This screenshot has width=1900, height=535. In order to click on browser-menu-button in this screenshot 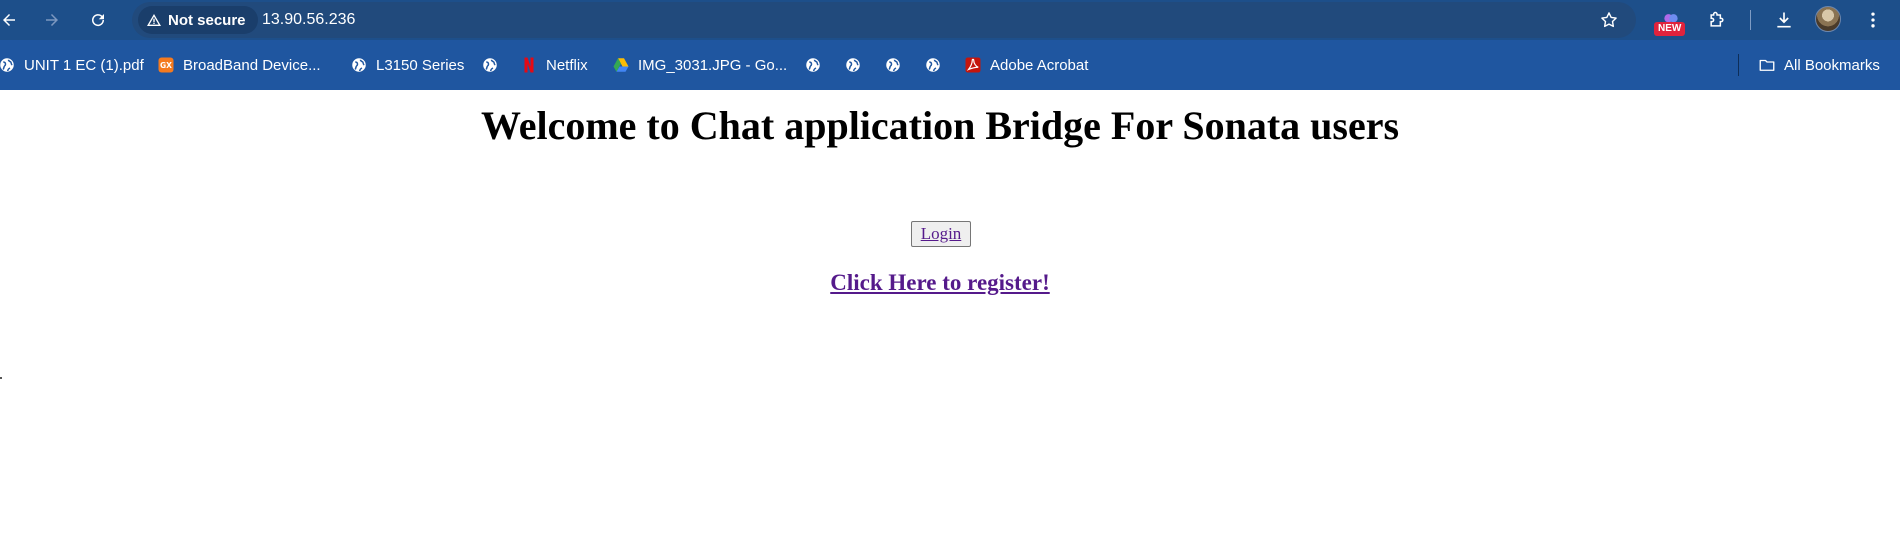, I will do `click(1873, 20)`.